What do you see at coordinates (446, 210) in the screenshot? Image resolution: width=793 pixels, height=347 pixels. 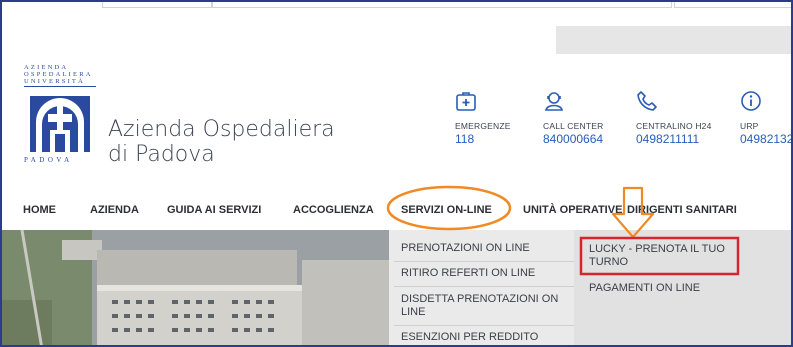 I see `nav-servizi-on-line: SERVIZI ON-LINE` at bounding box center [446, 210].